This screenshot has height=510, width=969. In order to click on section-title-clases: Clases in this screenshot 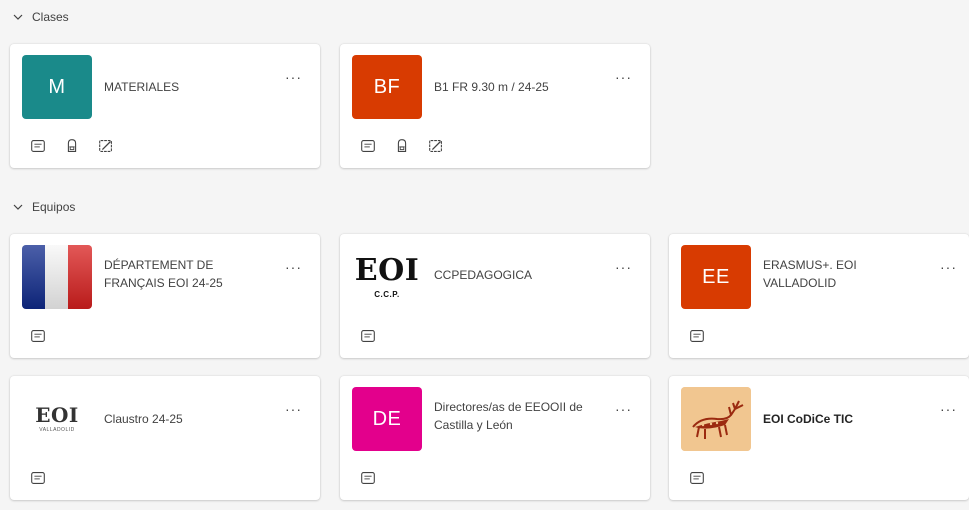, I will do `click(50, 17)`.